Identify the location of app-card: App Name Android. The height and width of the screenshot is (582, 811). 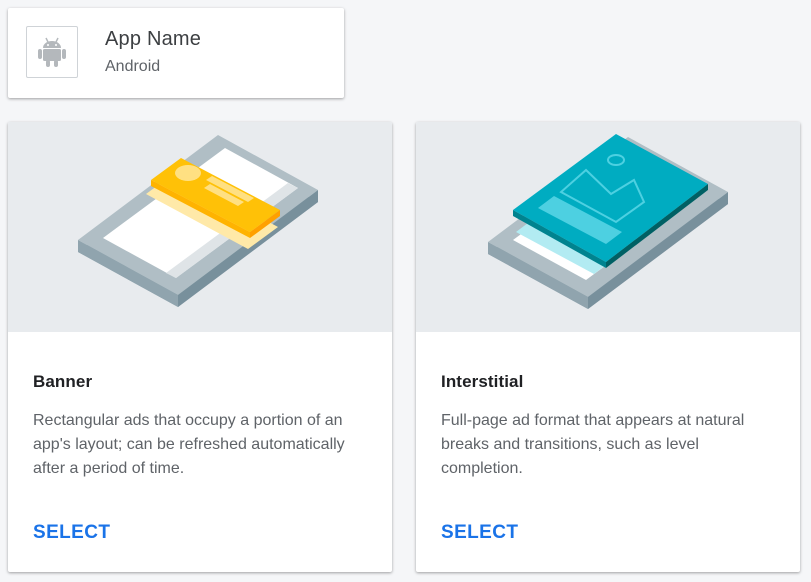
(176, 53).